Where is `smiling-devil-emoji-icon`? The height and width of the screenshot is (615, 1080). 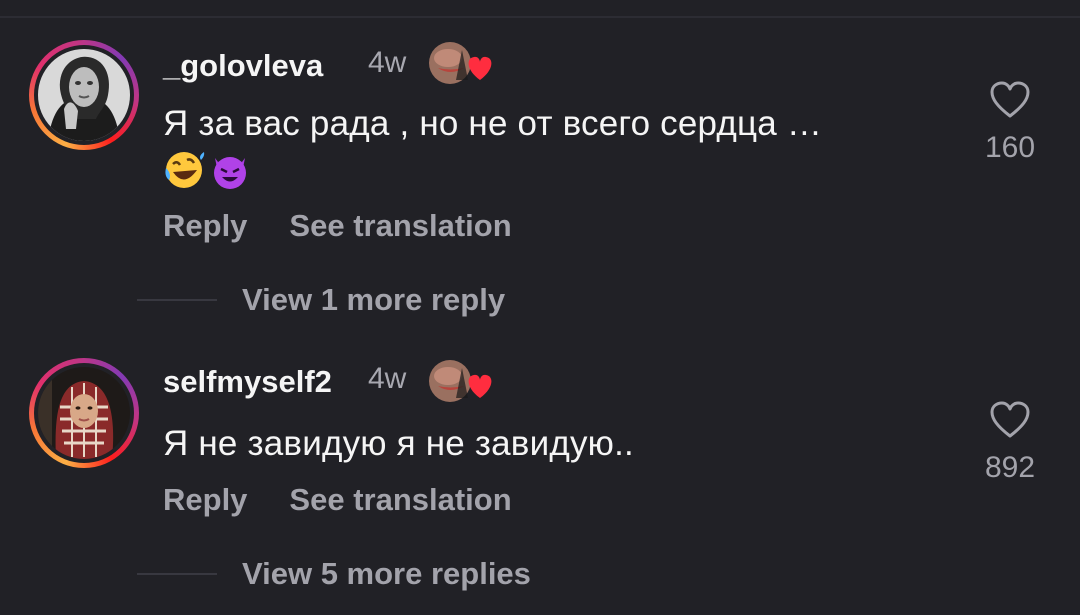
smiling-devil-emoji-icon is located at coordinates (230, 173).